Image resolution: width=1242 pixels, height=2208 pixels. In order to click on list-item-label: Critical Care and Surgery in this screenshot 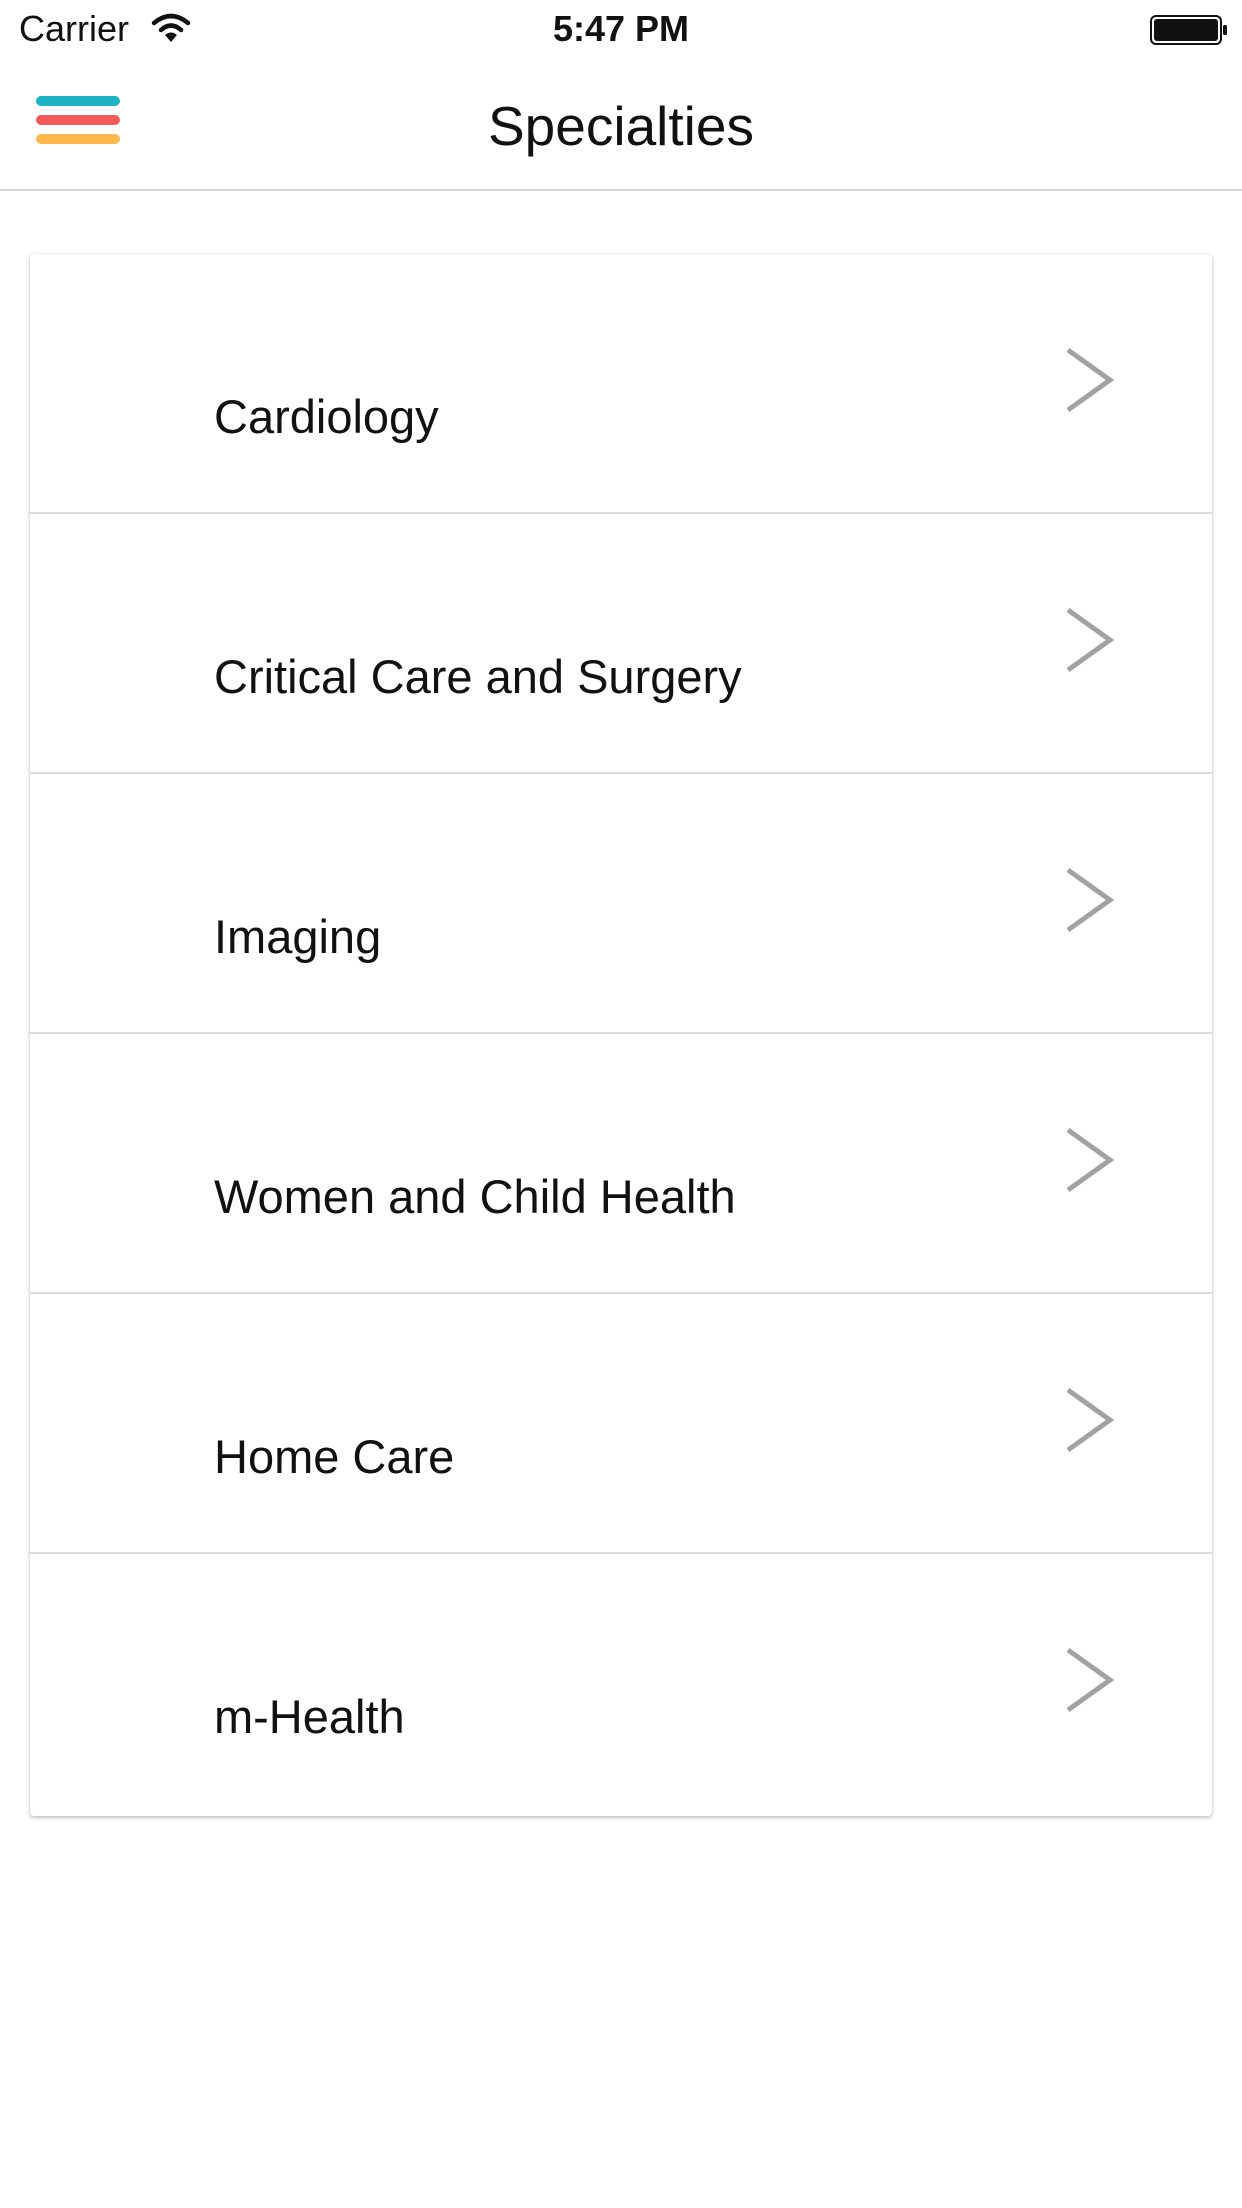, I will do `click(478, 676)`.